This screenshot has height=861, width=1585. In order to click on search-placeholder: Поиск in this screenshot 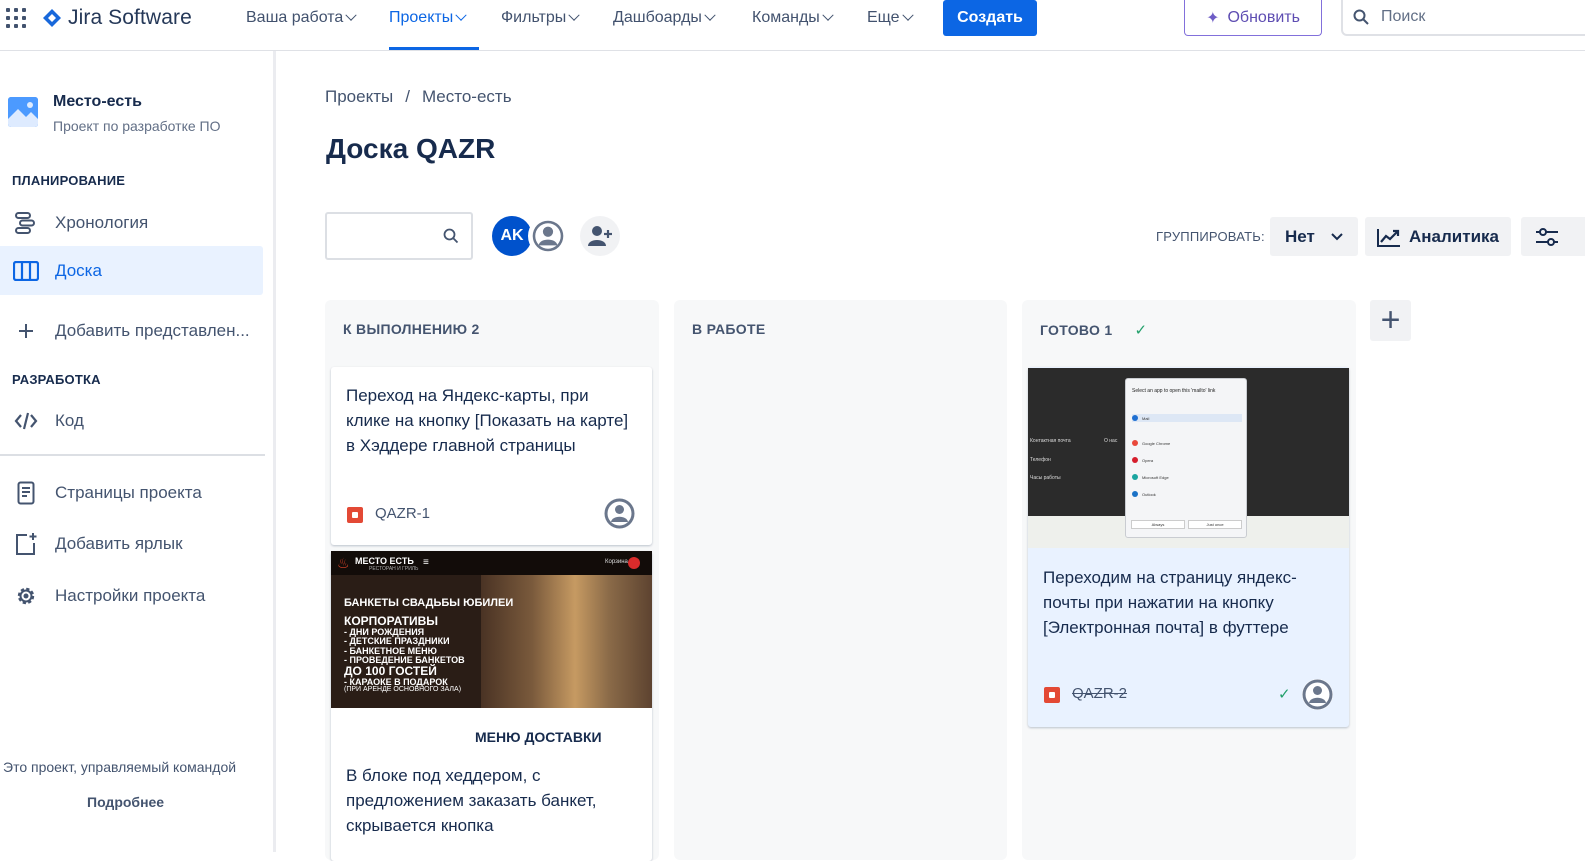, I will do `click(1403, 16)`.